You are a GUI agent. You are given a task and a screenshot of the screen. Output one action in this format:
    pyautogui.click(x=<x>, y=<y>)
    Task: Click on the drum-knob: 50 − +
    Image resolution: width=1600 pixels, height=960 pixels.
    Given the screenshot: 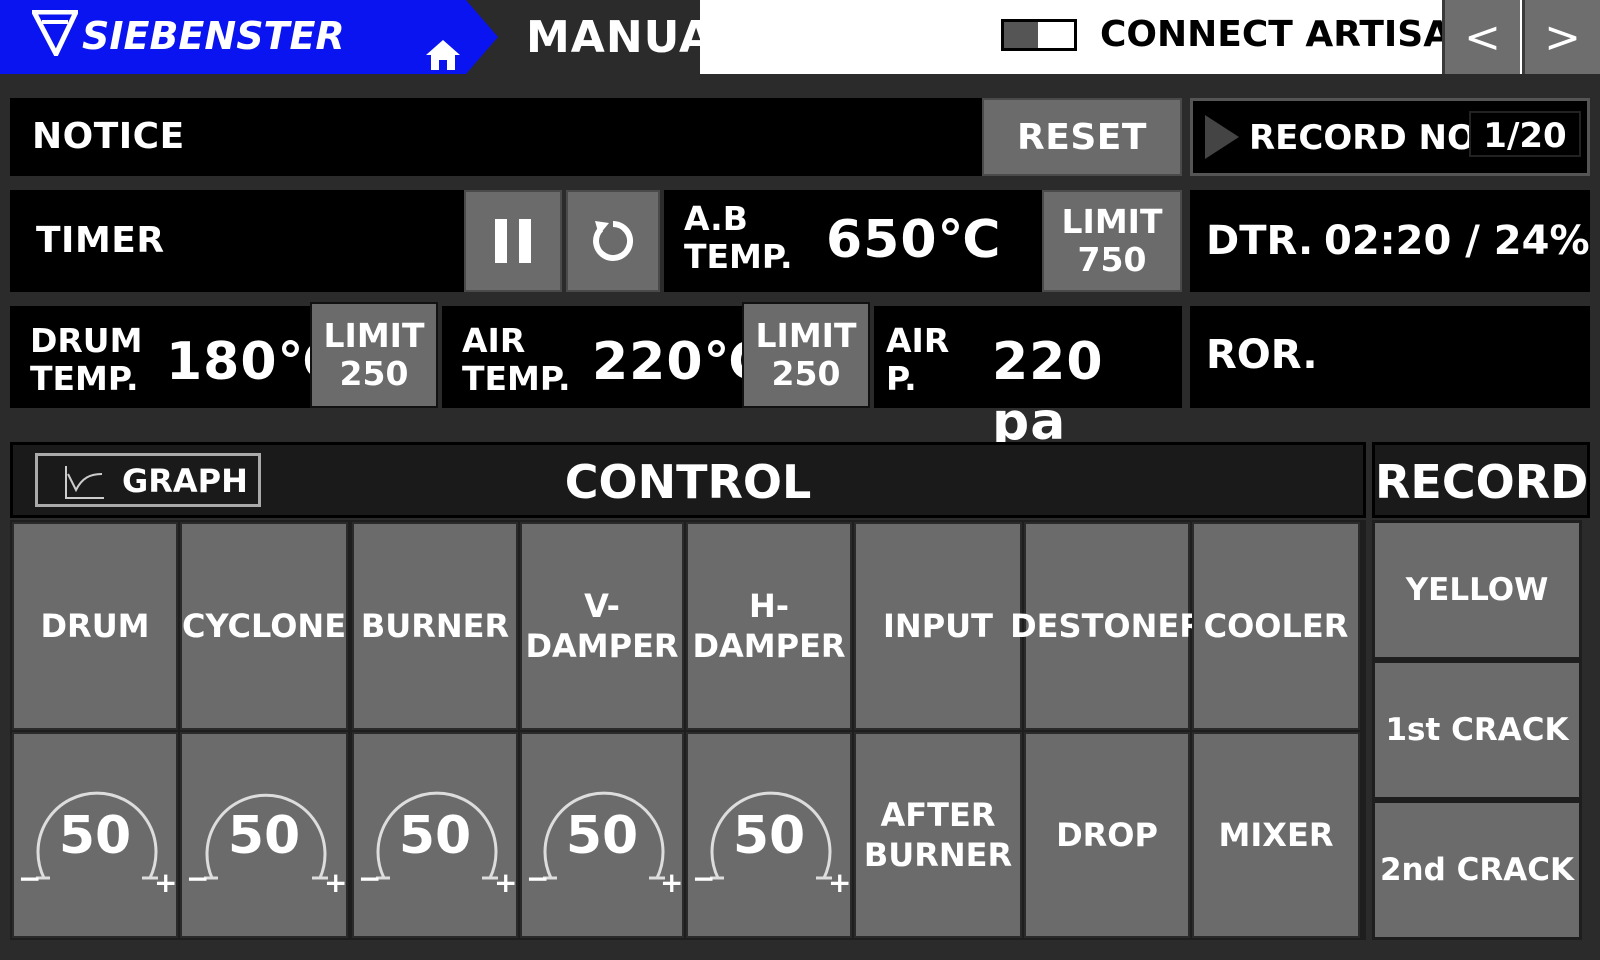 What is the action you would take?
    pyautogui.click(x=95, y=835)
    